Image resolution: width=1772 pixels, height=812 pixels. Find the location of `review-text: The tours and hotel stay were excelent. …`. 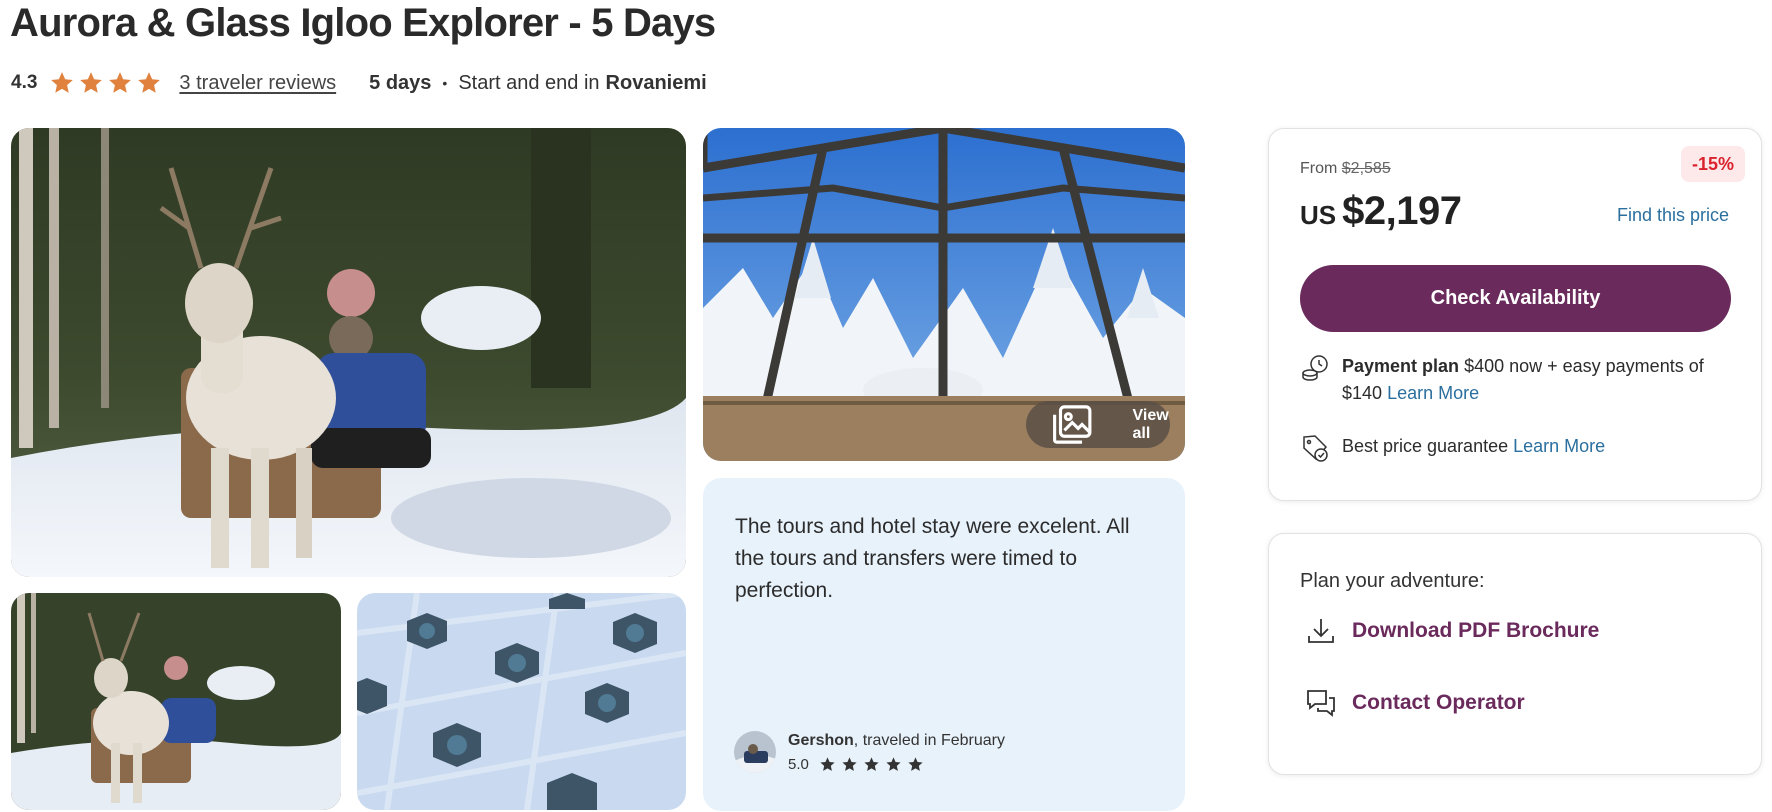

review-text: The tours and hotel stay were excelent. … is located at coordinates (932, 558).